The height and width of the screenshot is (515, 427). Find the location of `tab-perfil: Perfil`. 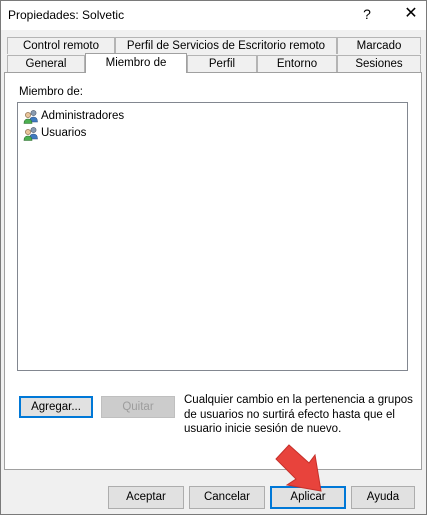

tab-perfil: Perfil is located at coordinates (222, 63).